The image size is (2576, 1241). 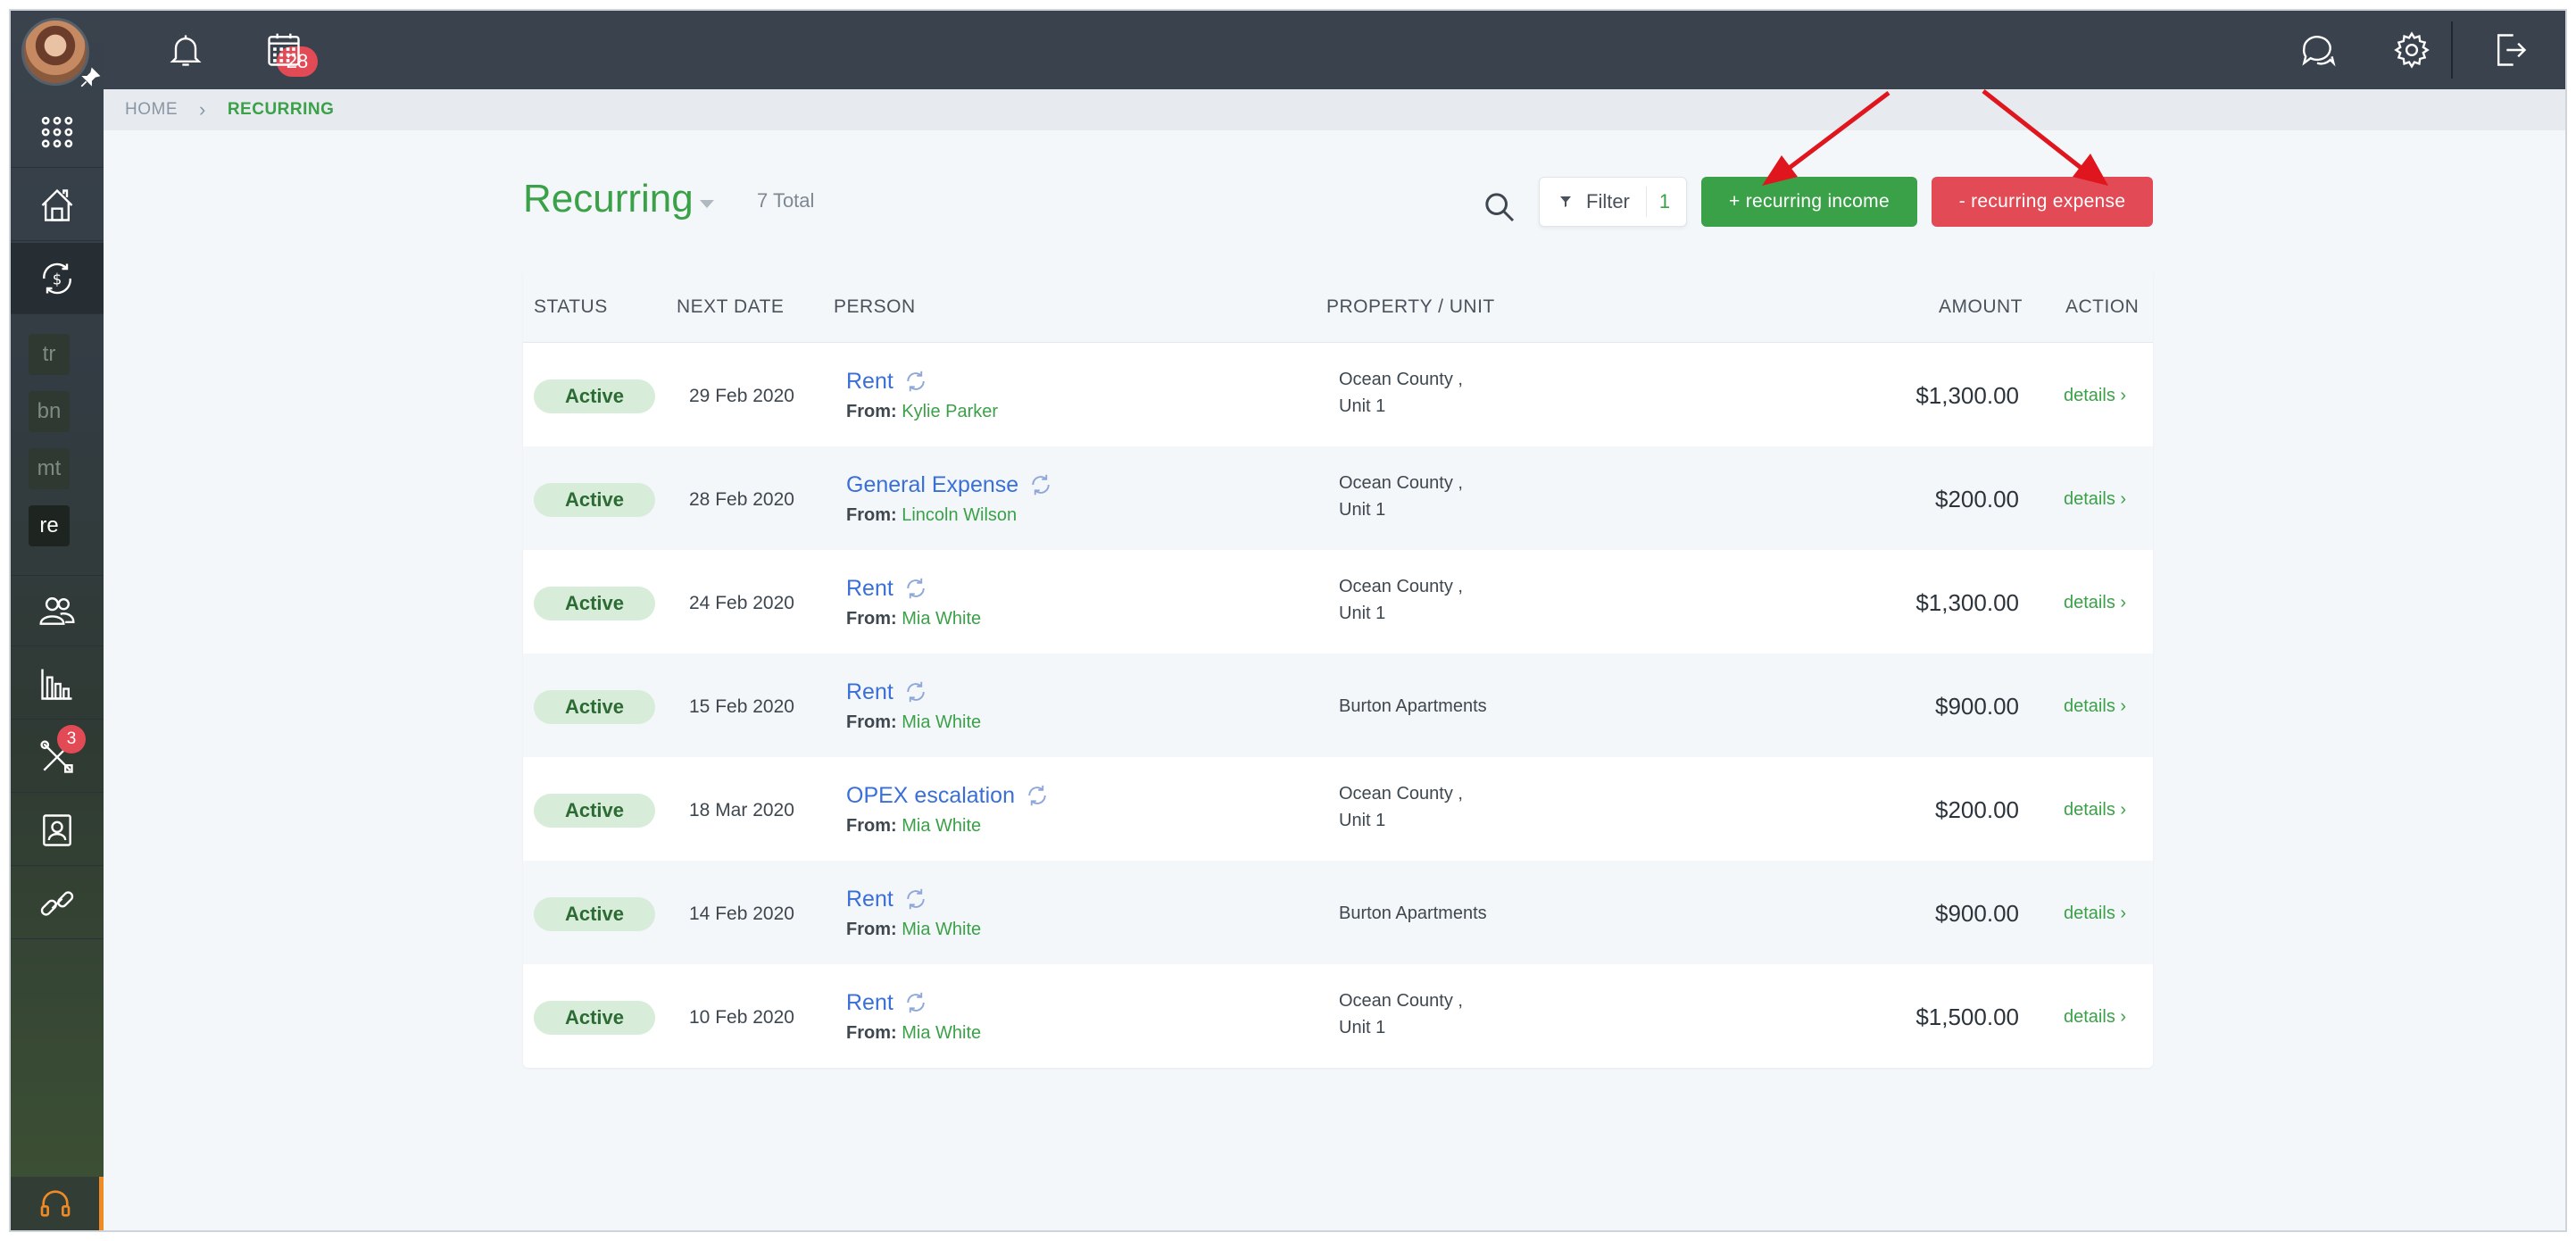 I want to click on column-person: PERSON, so click(x=875, y=307).